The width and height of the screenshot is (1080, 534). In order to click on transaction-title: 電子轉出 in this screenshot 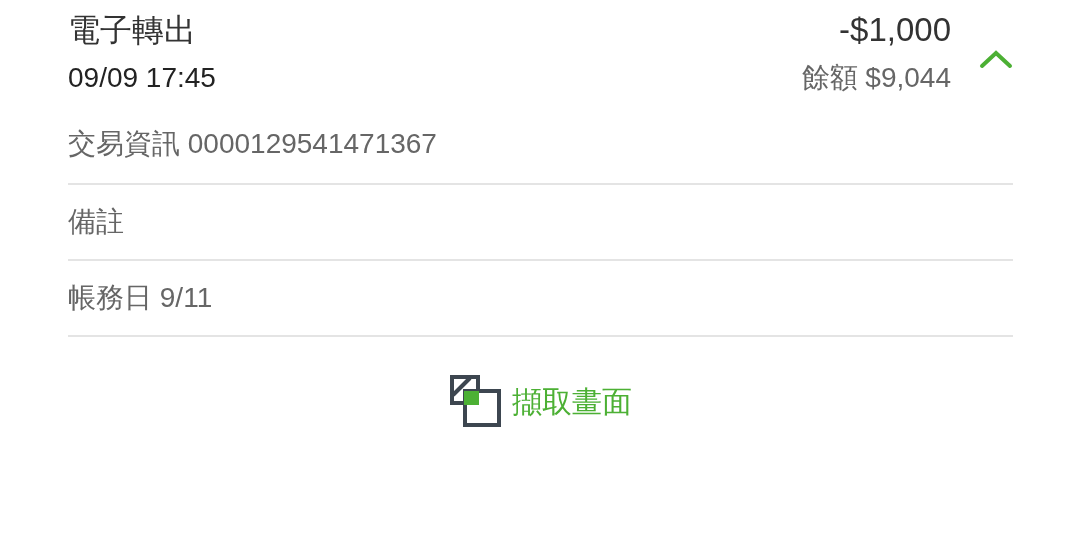, I will do `click(132, 30)`.